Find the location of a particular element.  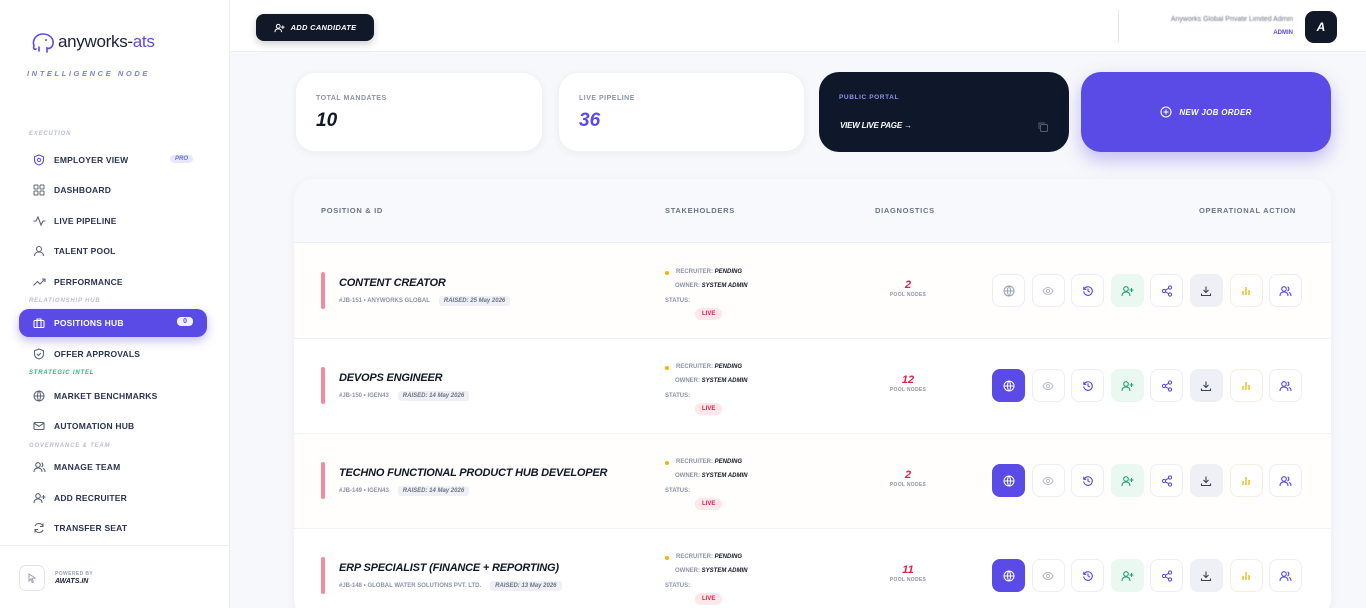

position-title: CONTENT CREATOR is located at coordinates (392, 283).